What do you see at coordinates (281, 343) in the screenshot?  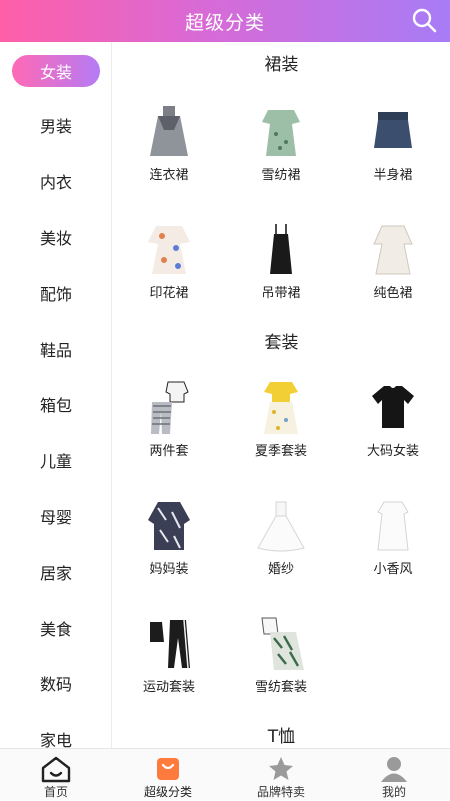 I see `section-title: 套装` at bounding box center [281, 343].